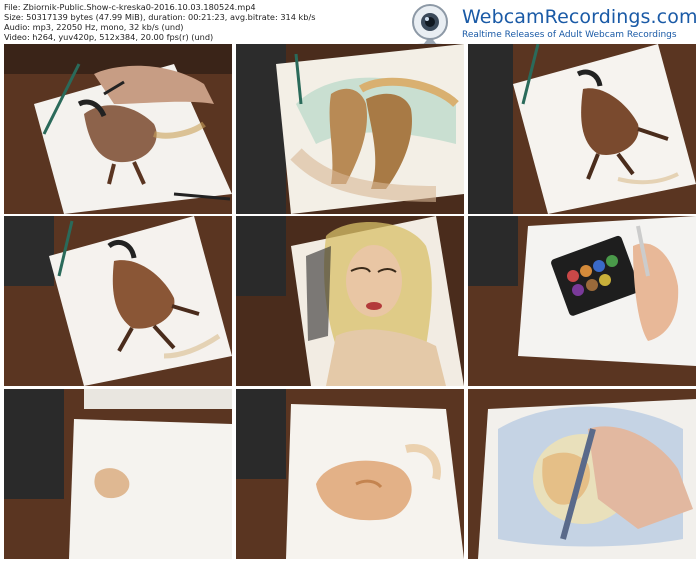 This screenshot has height=565, width=700. What do you see at coordinates (580, 17) in the screenshot?
I see `brand-logo: WebcamRecordings.com` at bounding box center [580, 17].